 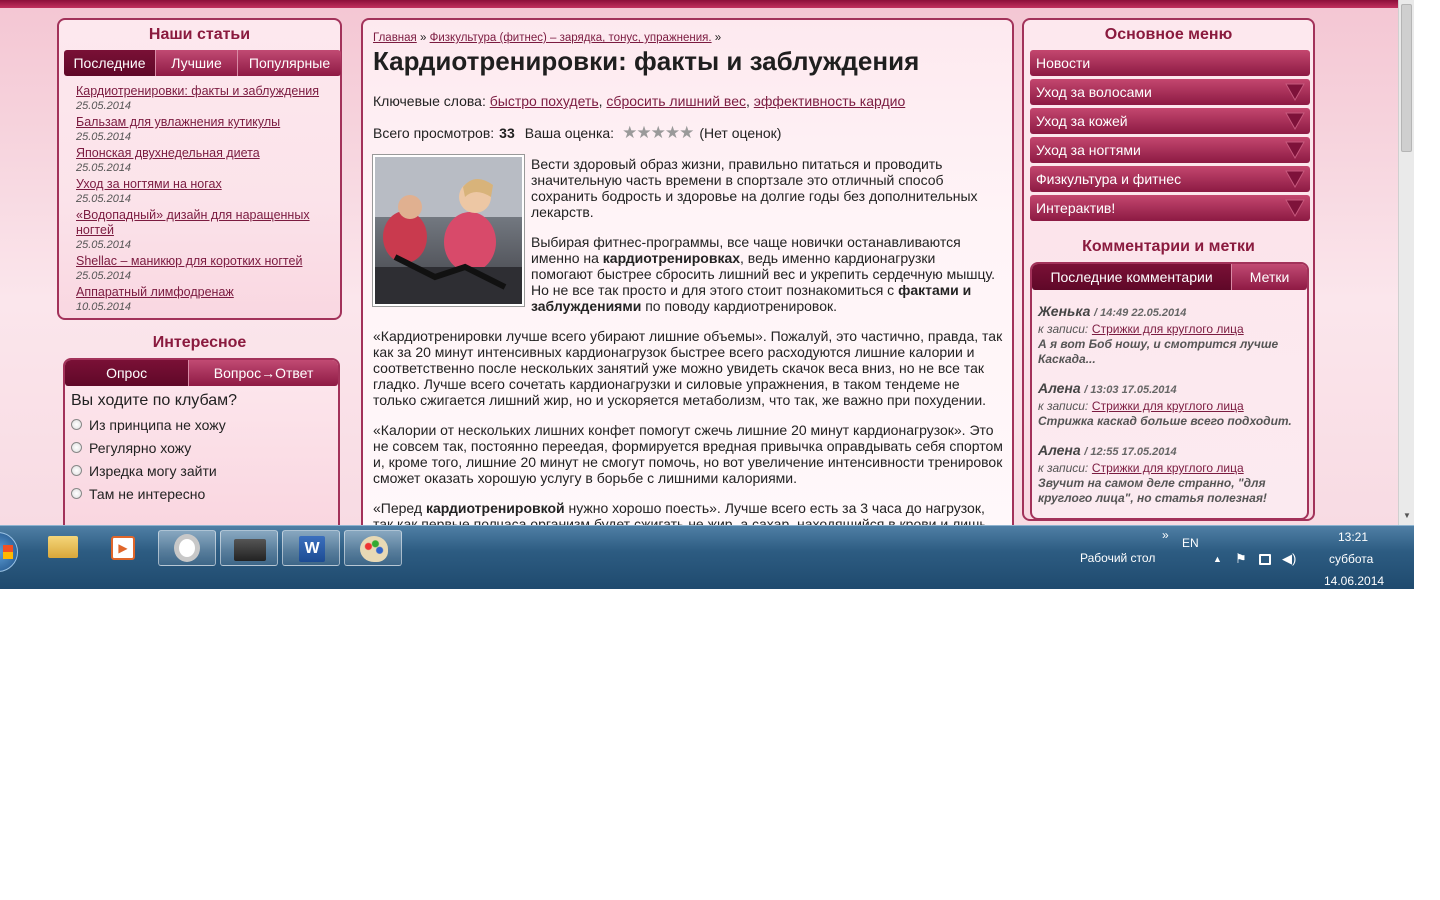 I want to click on paint-taskbar-button, so click(x=373, y=548).